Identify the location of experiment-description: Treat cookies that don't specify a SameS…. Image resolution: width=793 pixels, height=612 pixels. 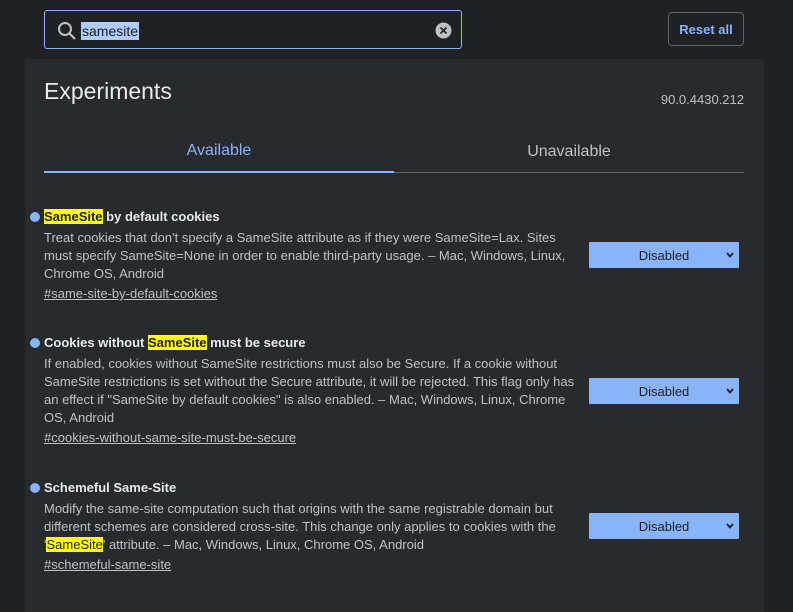
(311, 256).